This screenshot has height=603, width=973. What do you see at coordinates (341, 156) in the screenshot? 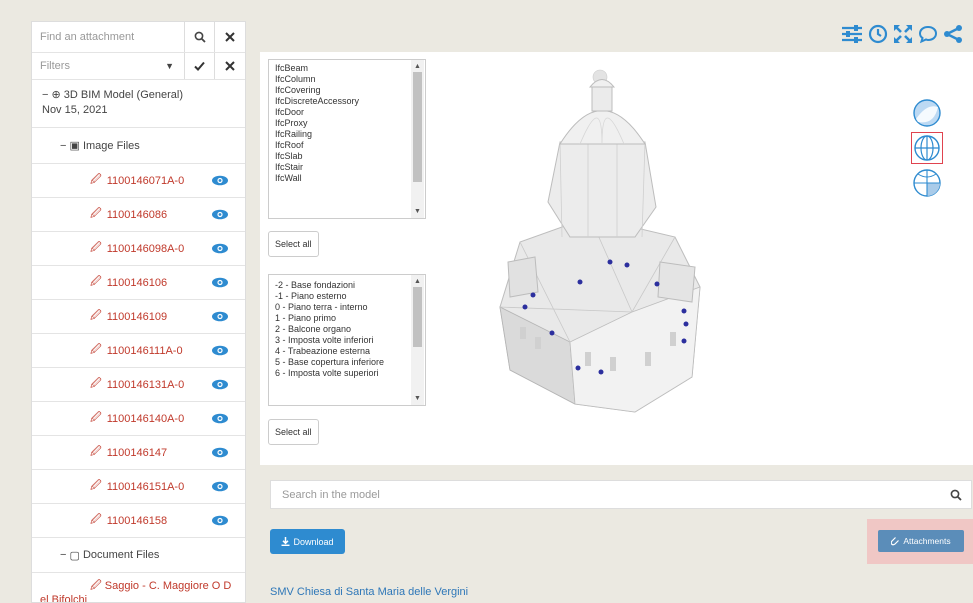
I see `ifc-type-item: IfcSlab` at bounding box center [341, 156].